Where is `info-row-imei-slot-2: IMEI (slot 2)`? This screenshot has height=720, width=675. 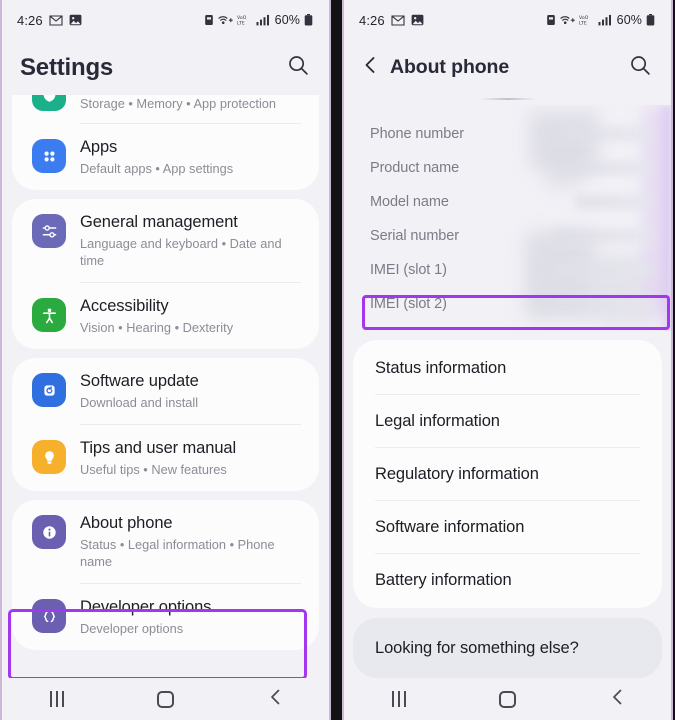 info-row-imei-slot-2: IMEI (slot 2) is located at coordinates (507, 304).